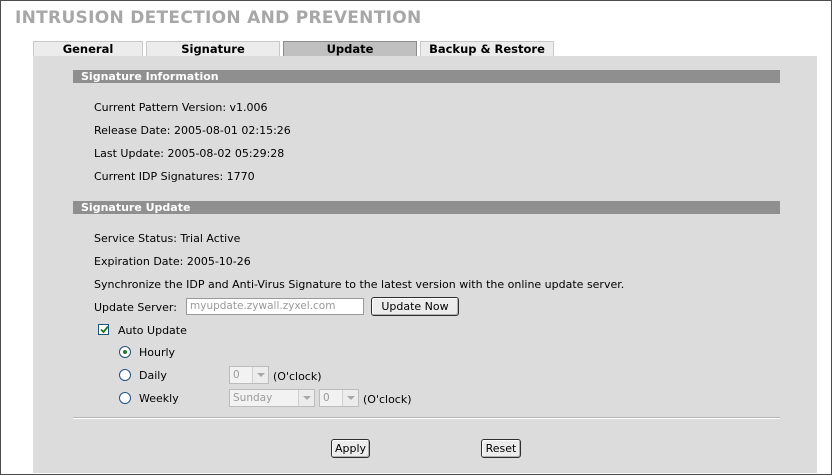  Describe the element at coordinates (426, 418) in the screenshot. I see `divider-highlight` at that location.